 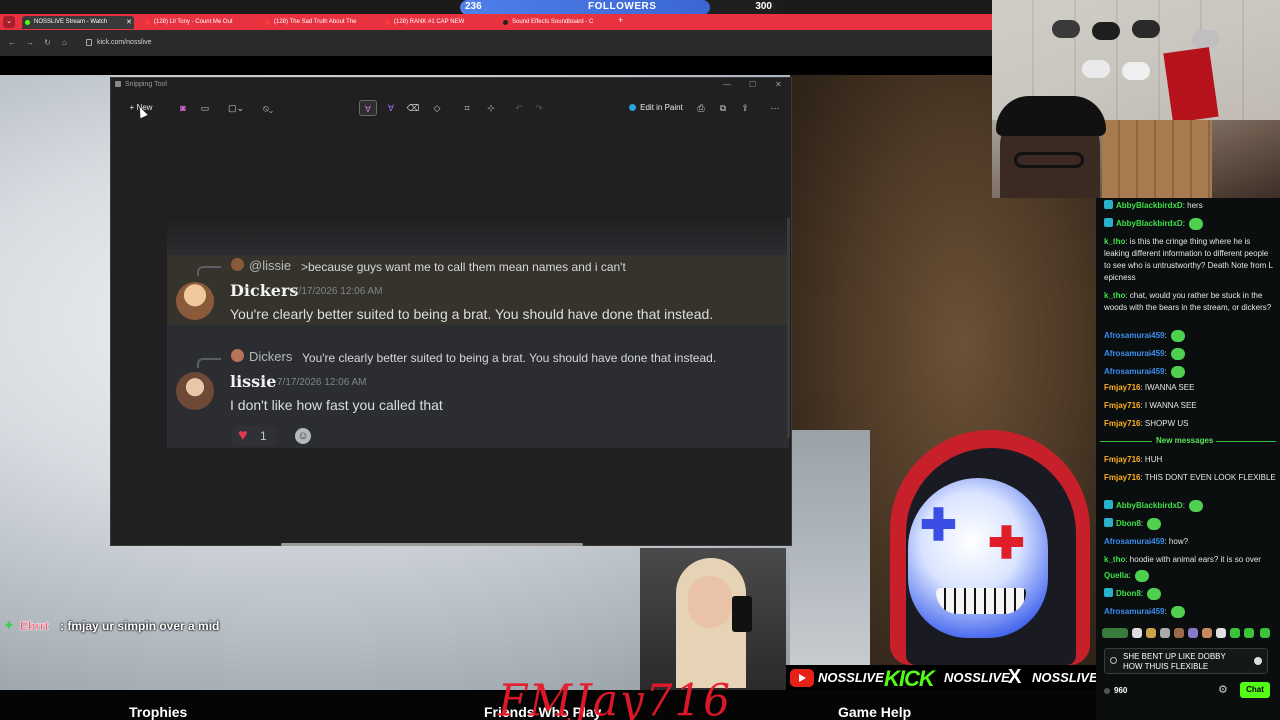 What do you see at coordinates (1190, 354) in the screenshot?
I see `chat-message: Afrosamurai459:` at bounding box center [1190, 354].